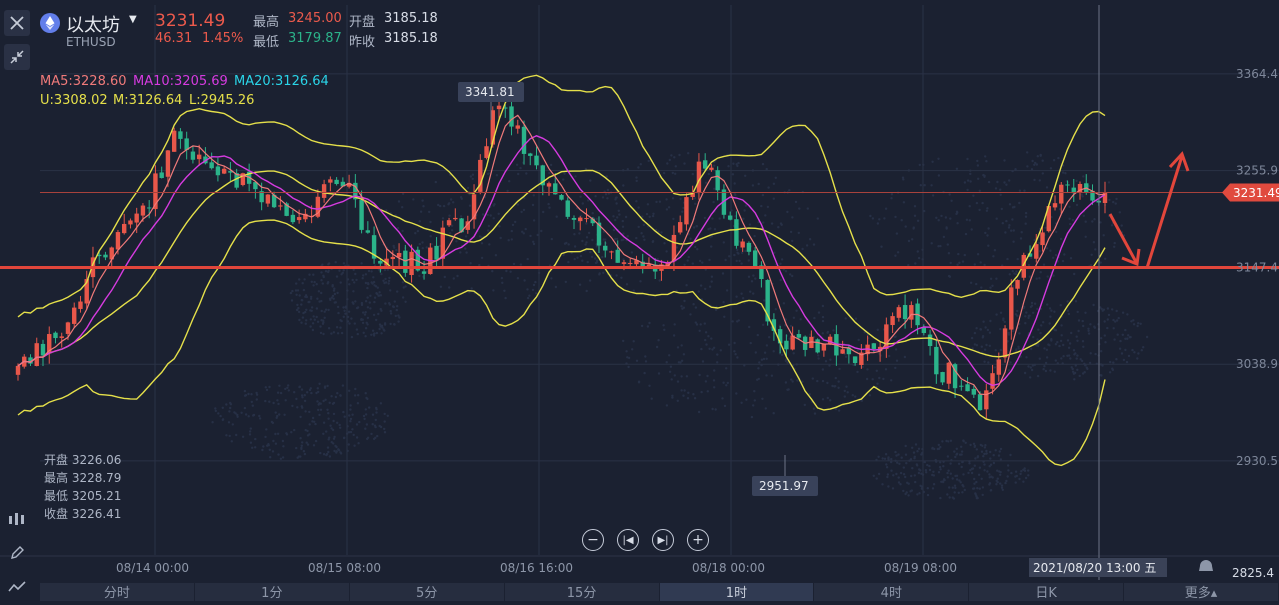  Describe the element at coordinates (1256, 193) in the screenshot. I see `current-price-text: 3231.49` at that location.